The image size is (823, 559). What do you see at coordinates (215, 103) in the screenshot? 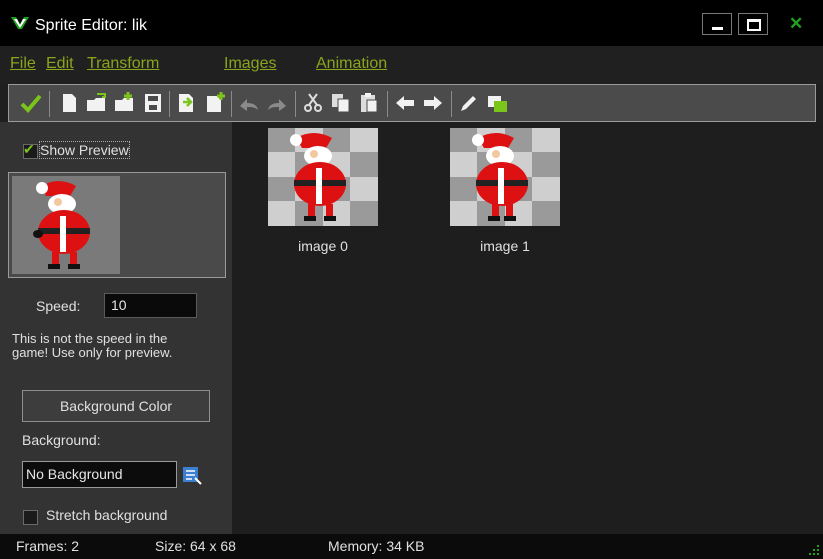
I see `add-image-icon` at bounding box center [215, 103].